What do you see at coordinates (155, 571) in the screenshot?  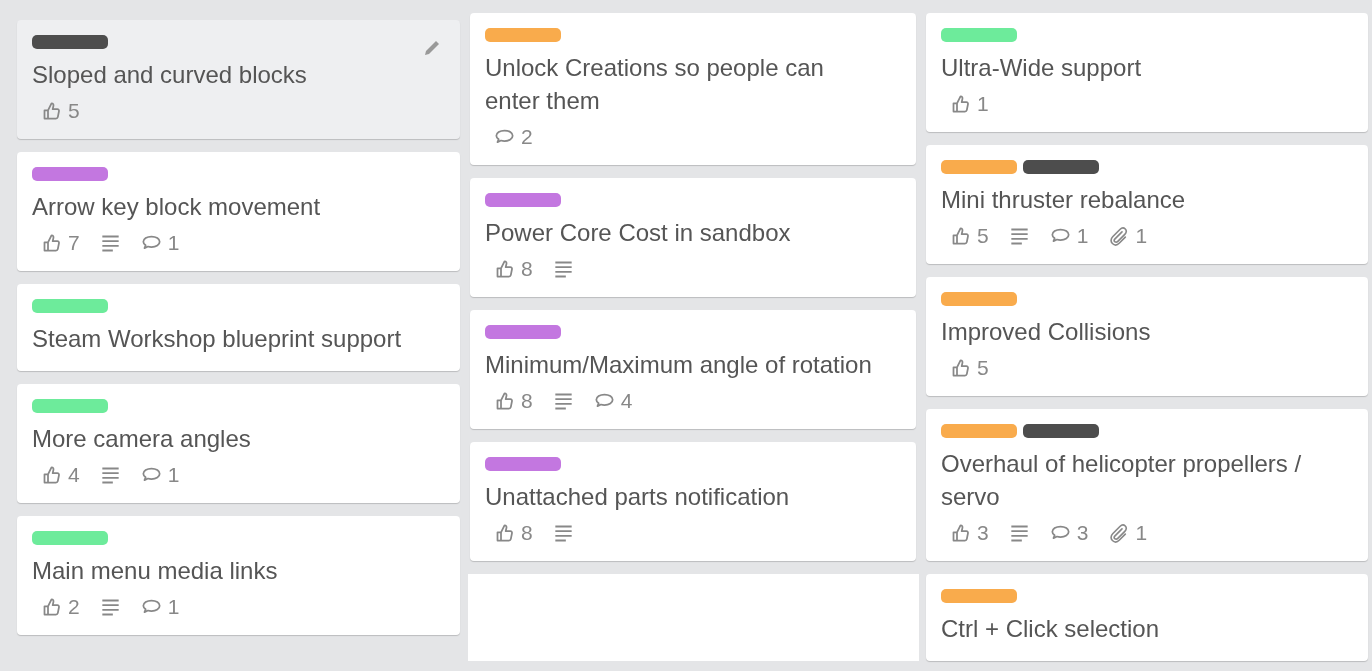 I see `card-title: Main menu media links` at bounding box center [155, 571].